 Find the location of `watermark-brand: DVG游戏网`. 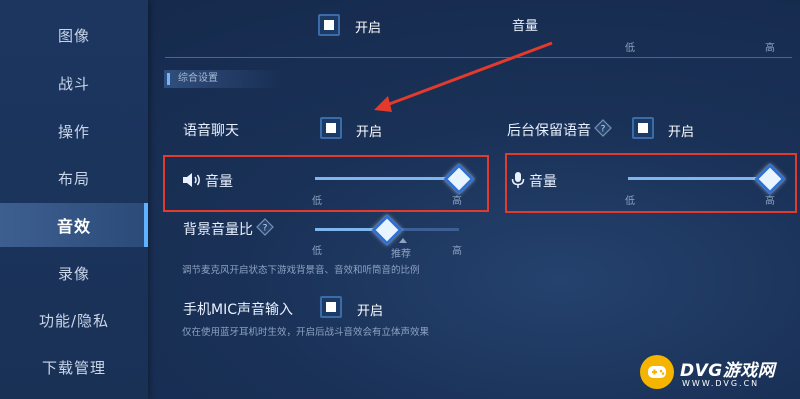

watermark-brand: DVG游戏网 is located at coordinates (728, 371).